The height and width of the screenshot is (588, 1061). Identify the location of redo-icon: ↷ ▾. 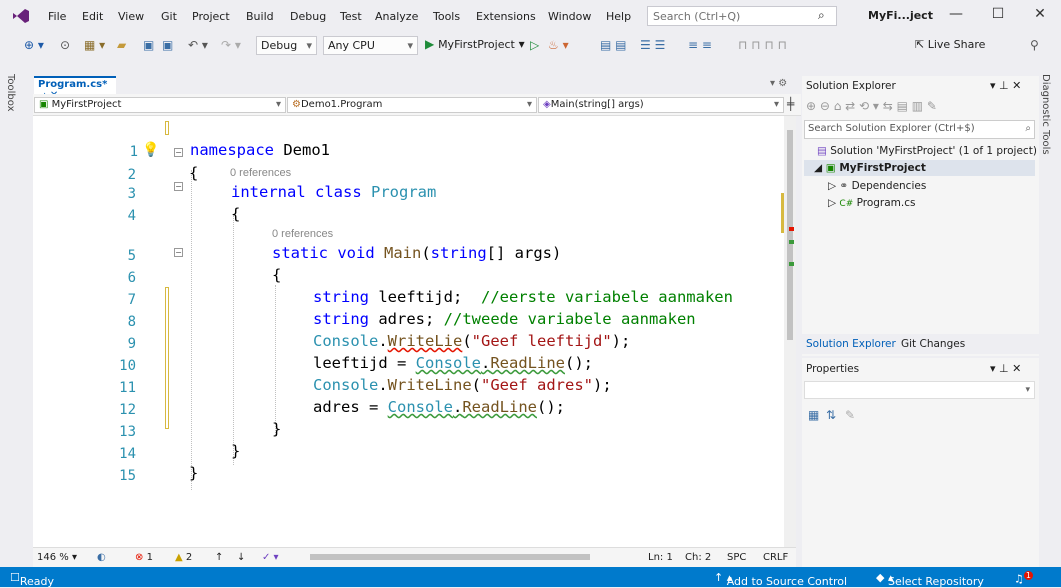
(231, 45).